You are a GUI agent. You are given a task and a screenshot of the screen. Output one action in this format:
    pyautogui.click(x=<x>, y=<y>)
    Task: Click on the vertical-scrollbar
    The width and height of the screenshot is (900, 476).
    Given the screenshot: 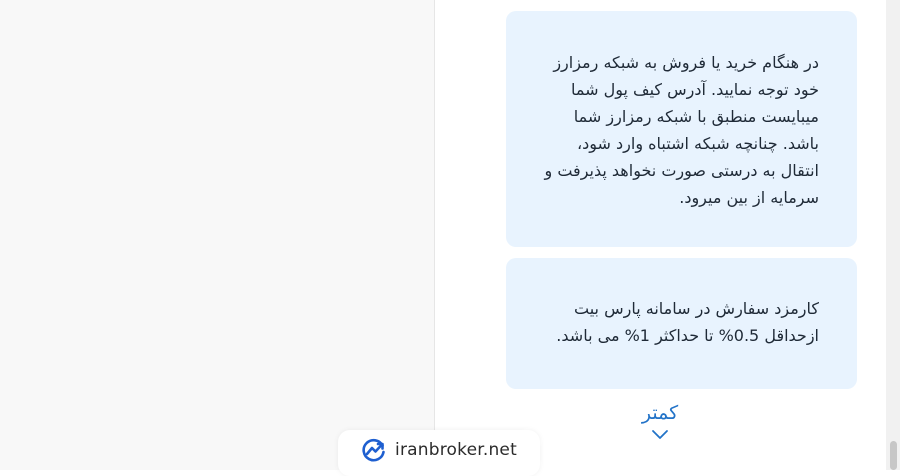 What is the action you would take?
    pyautogui.click(x=893, y=235)
    